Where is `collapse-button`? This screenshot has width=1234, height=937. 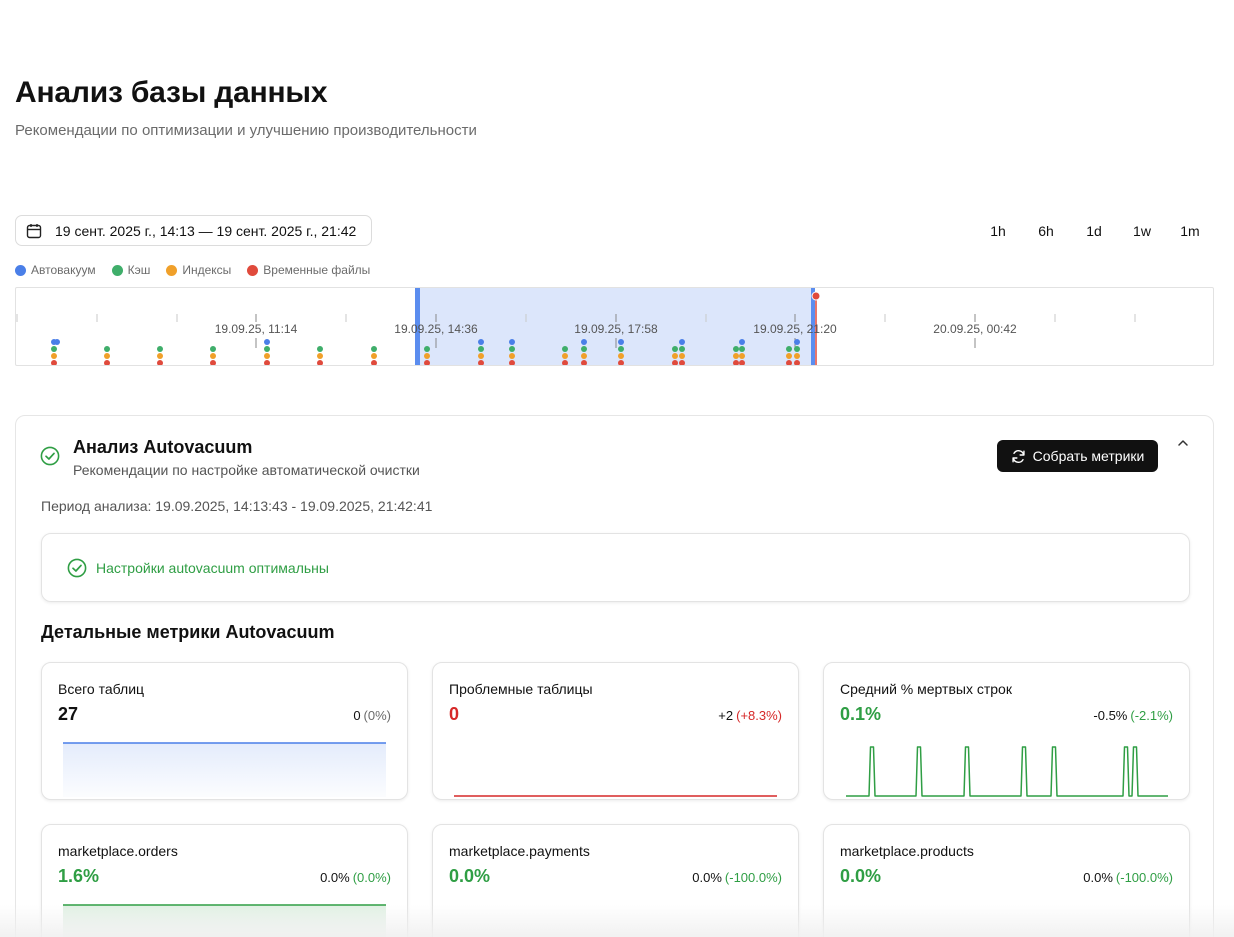
collapse-button is located at coordinates (1183, 444).